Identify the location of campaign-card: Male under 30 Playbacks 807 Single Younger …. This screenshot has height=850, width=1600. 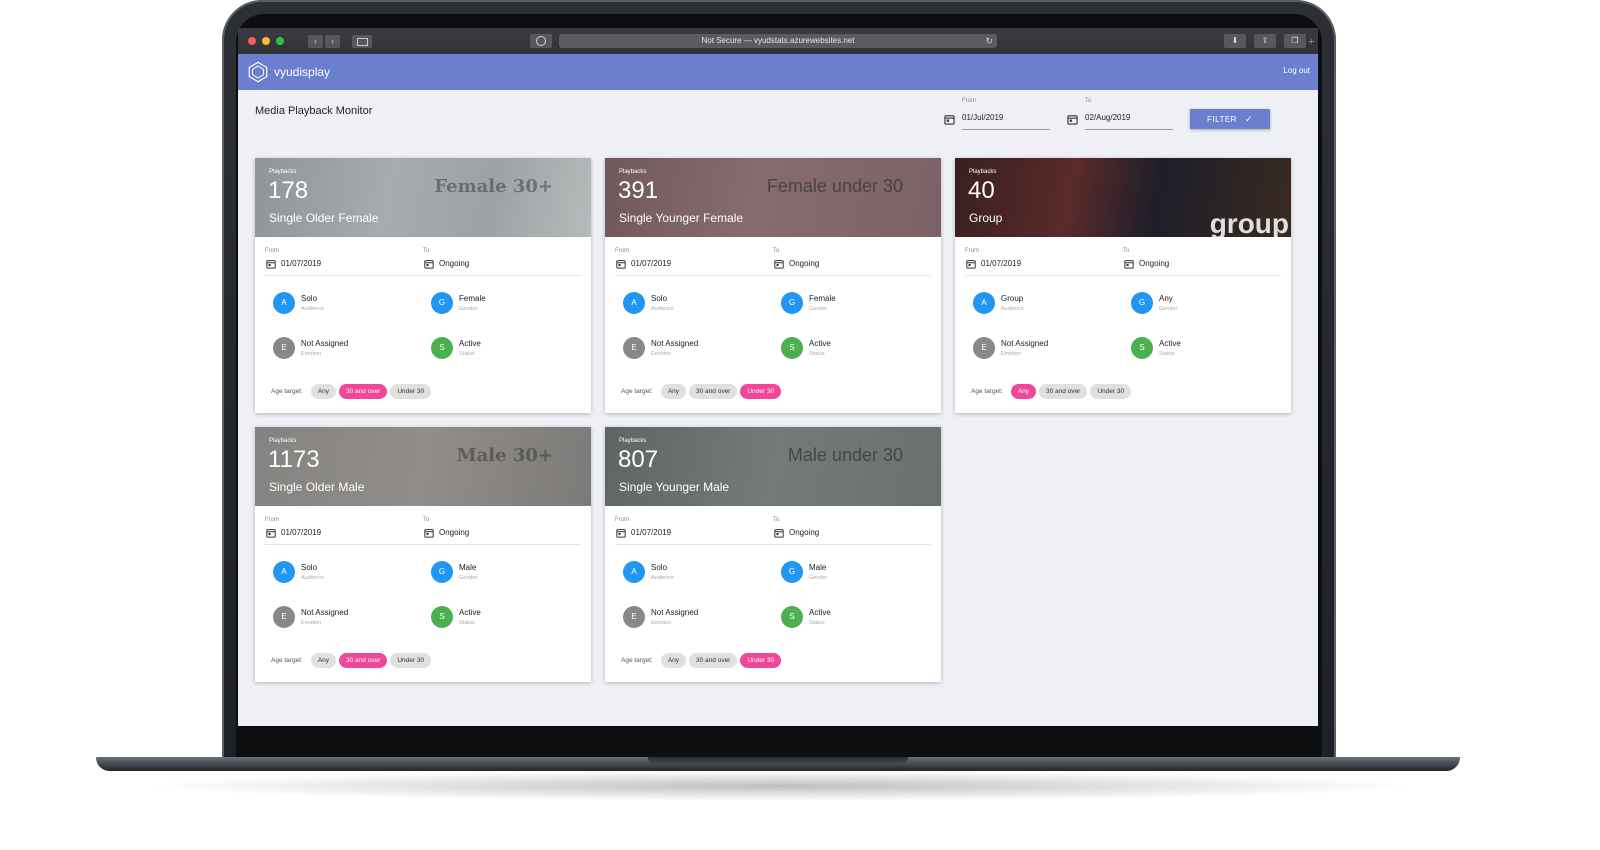
(773, 554).